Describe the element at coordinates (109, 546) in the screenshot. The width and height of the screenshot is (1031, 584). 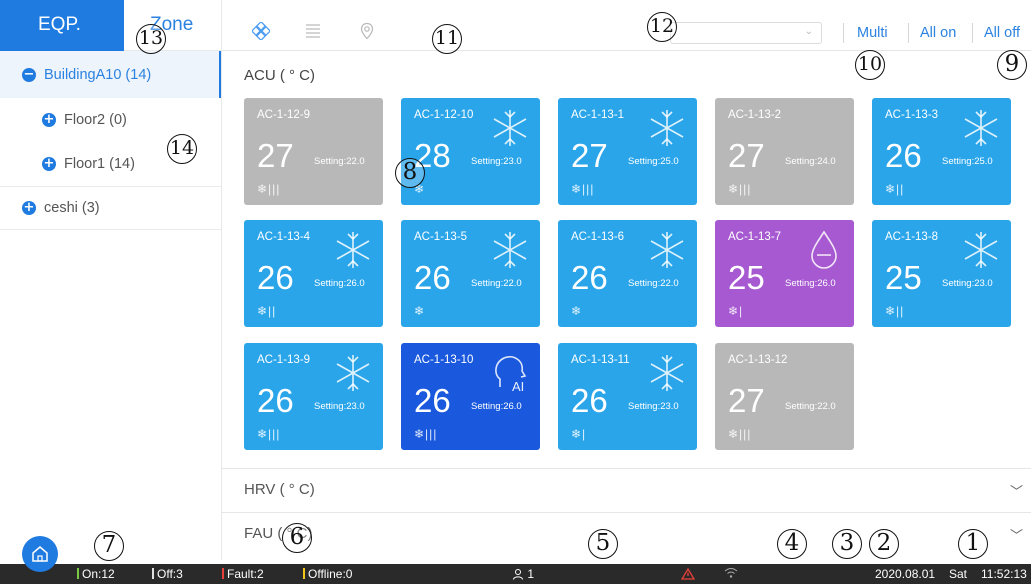
I see `annotation-marker: 7` at that location.